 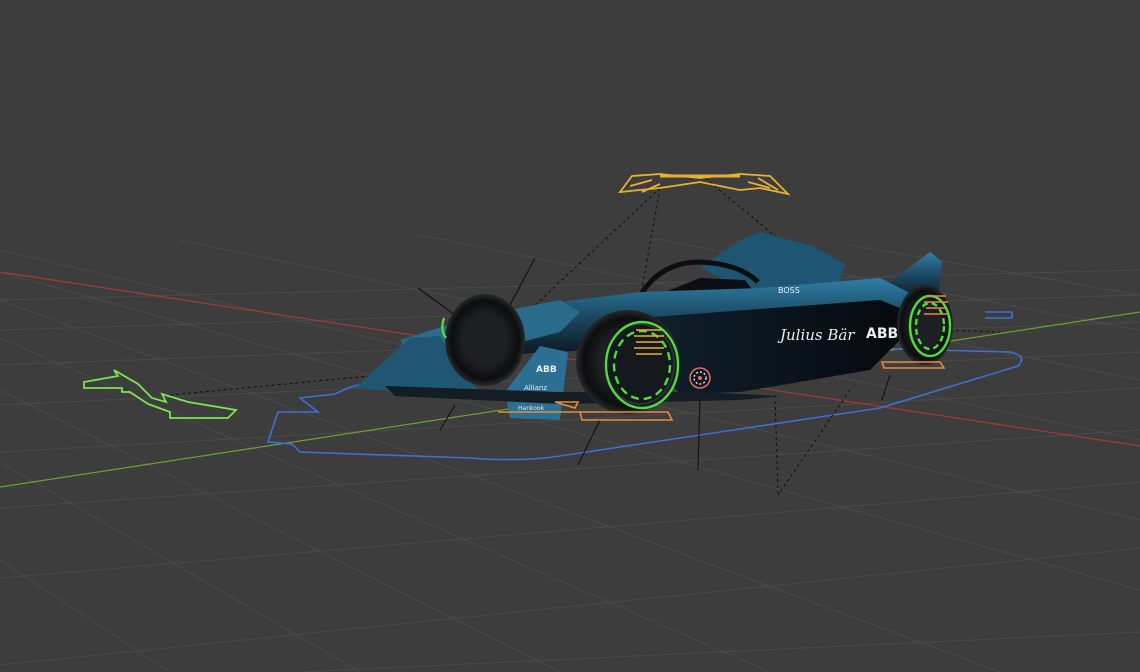 What do you see at coordinates (485, 340) in the screenshot?
I see `front-left-tyre` at bounding box center [485, 340].